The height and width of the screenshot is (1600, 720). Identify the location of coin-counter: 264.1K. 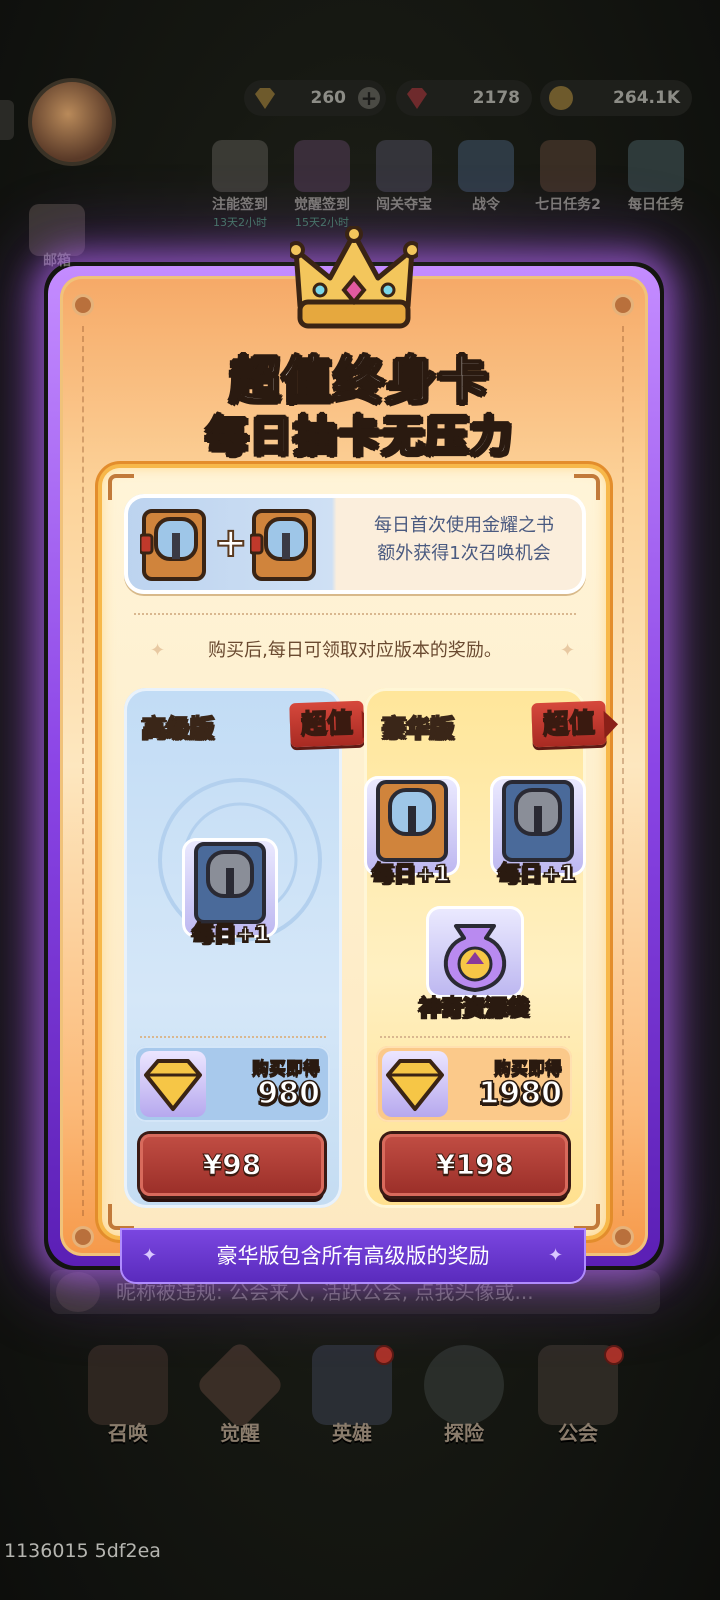
(616, 98).